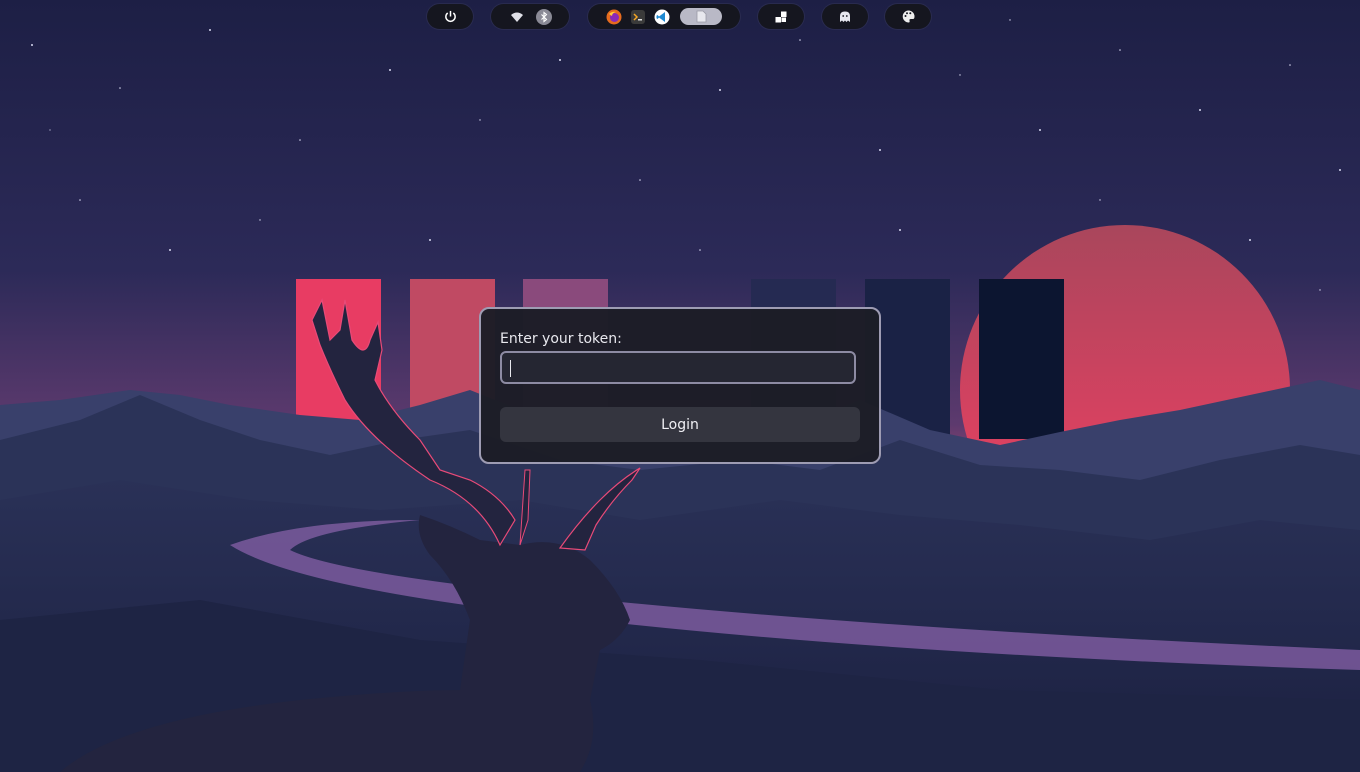 Image resolution: width=1360 pixels, height=772 pixels. I want to click on power-icon, so click(450, 17).